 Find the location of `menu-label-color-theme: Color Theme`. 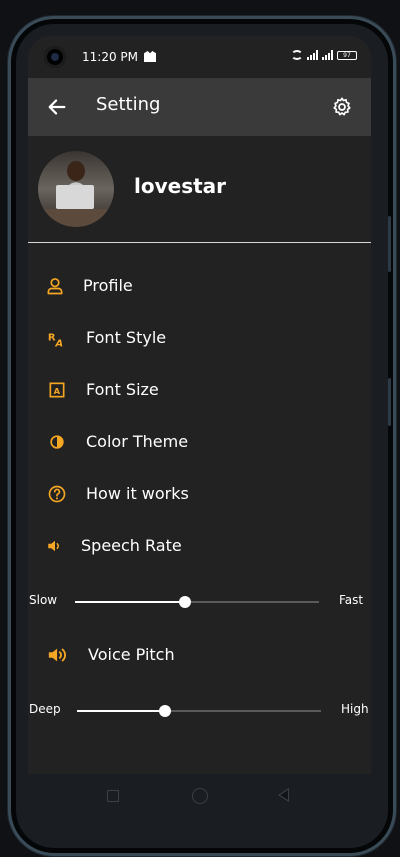

menu-label-color-theme: Color Theme is located at coordinates (137, 441).